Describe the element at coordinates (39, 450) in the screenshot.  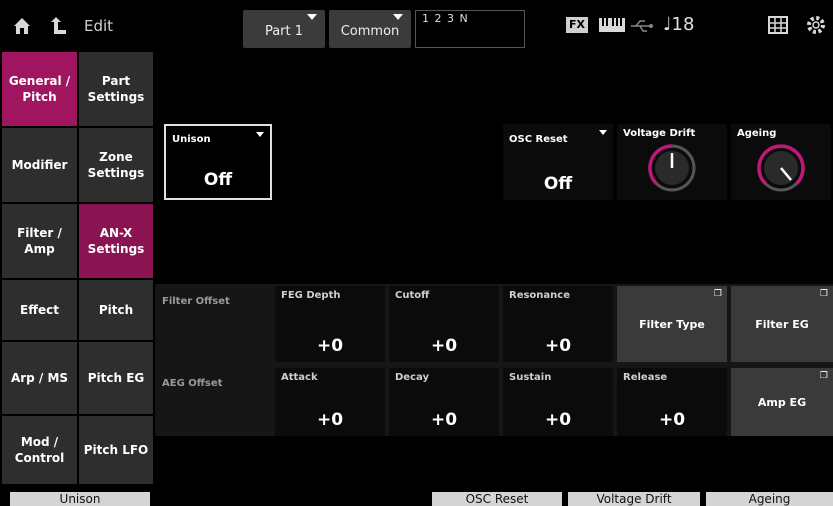
I see `nav-mod-control: Mod / Control` at that location.